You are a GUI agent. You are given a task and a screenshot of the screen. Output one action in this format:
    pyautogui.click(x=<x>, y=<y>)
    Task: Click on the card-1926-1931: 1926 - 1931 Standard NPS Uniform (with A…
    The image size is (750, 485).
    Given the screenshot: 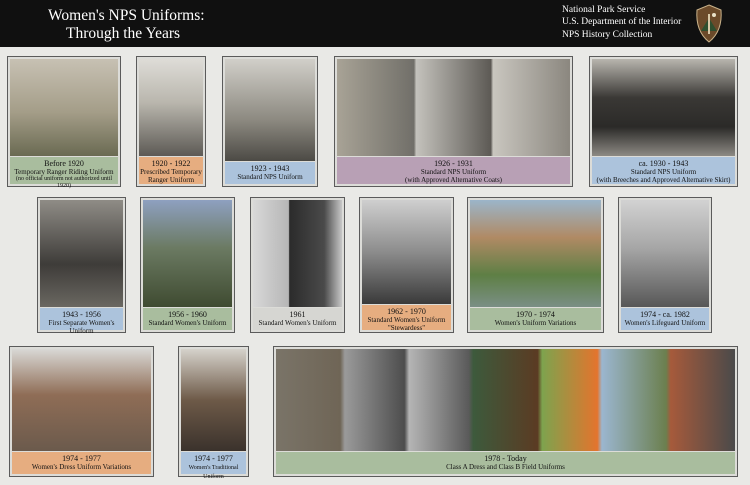 What is the action you would take?
    pyautogui.click(x=453, y=121)
    